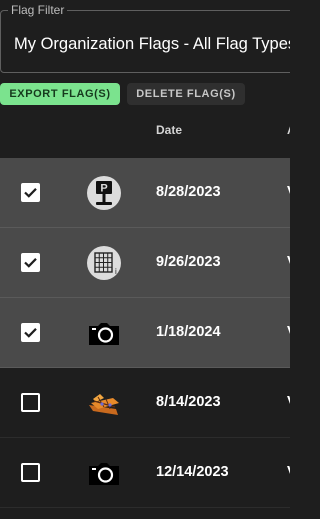 This screenshot has height=519, width=320. Describe the element at coordinates (192, 472) in the screenshot. I see `row-date: 12/14/2023` at that location.